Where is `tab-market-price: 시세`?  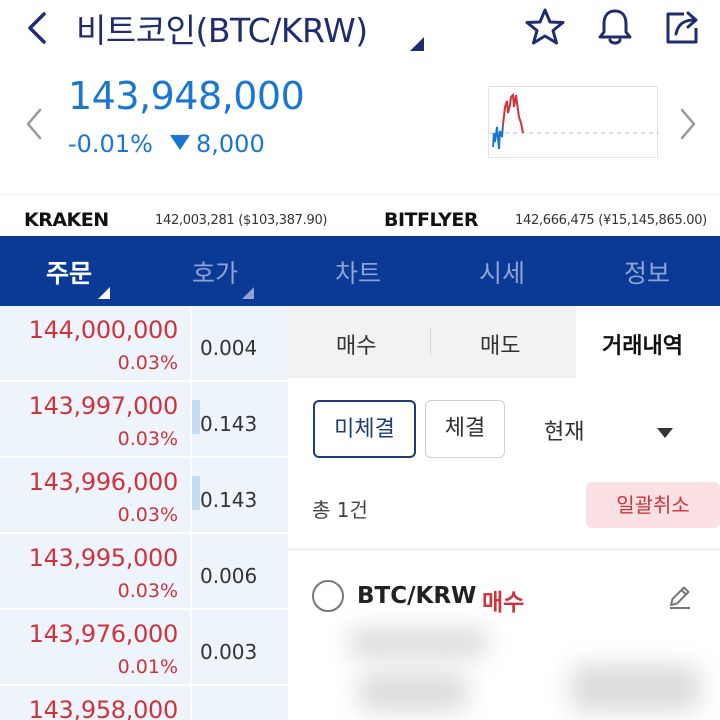
tab-market-price: 시세 is located at coordinates (502, 272).